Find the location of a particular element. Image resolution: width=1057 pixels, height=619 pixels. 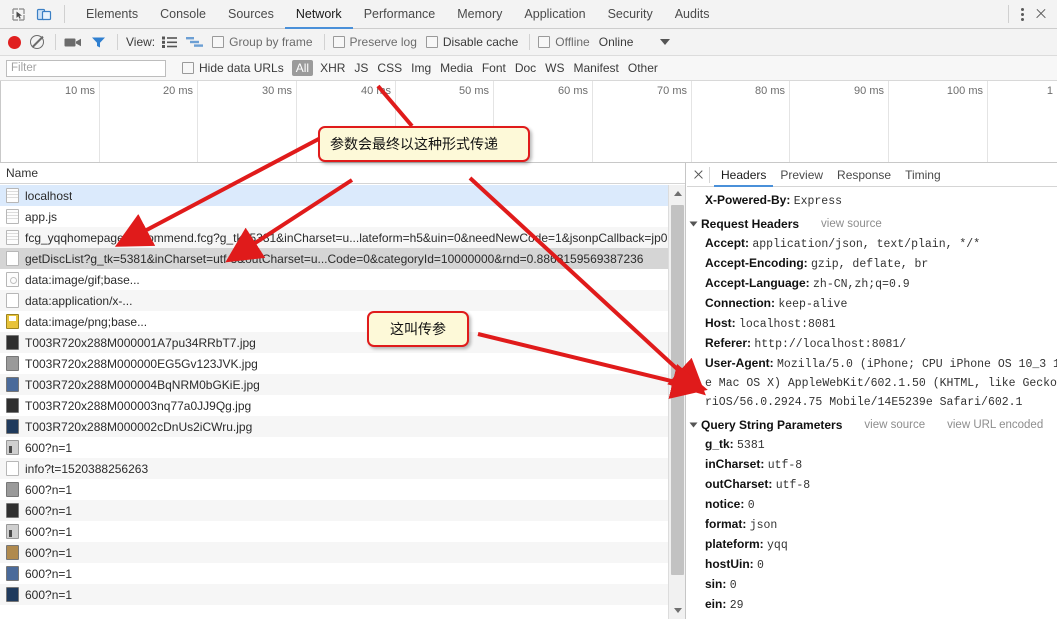

type-filter-ws: WS is located at coordinates (554, 68).